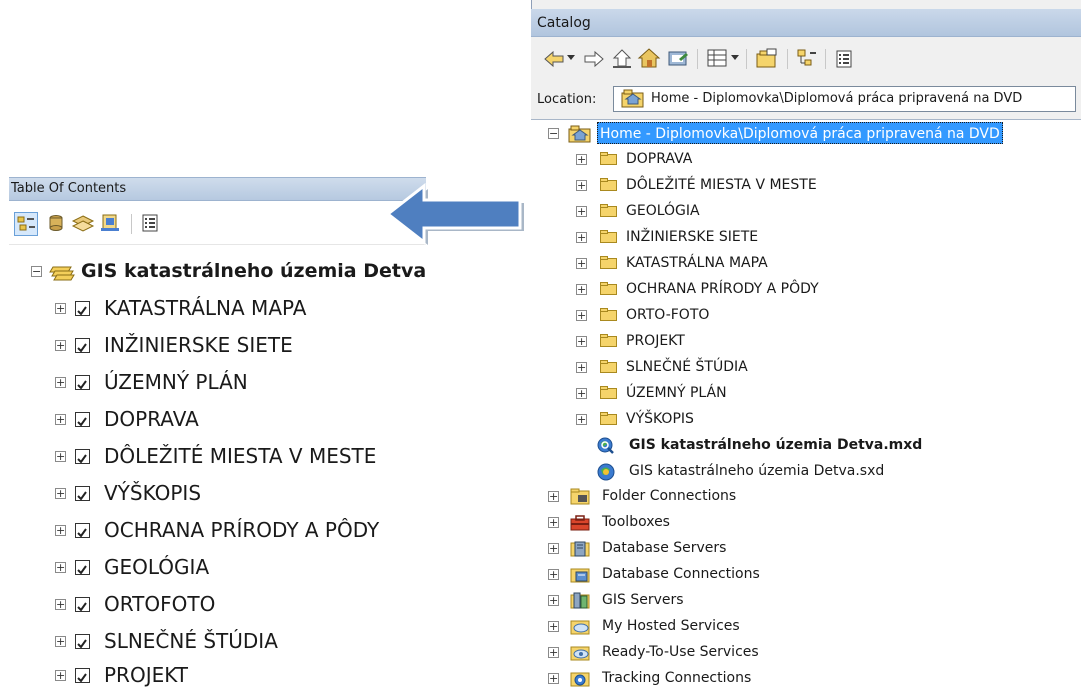 This screenshot has height=692, width=1081. I want to click on toc-layer-row: + ÚZEMNÝ PLÁN, so click(247, 382).